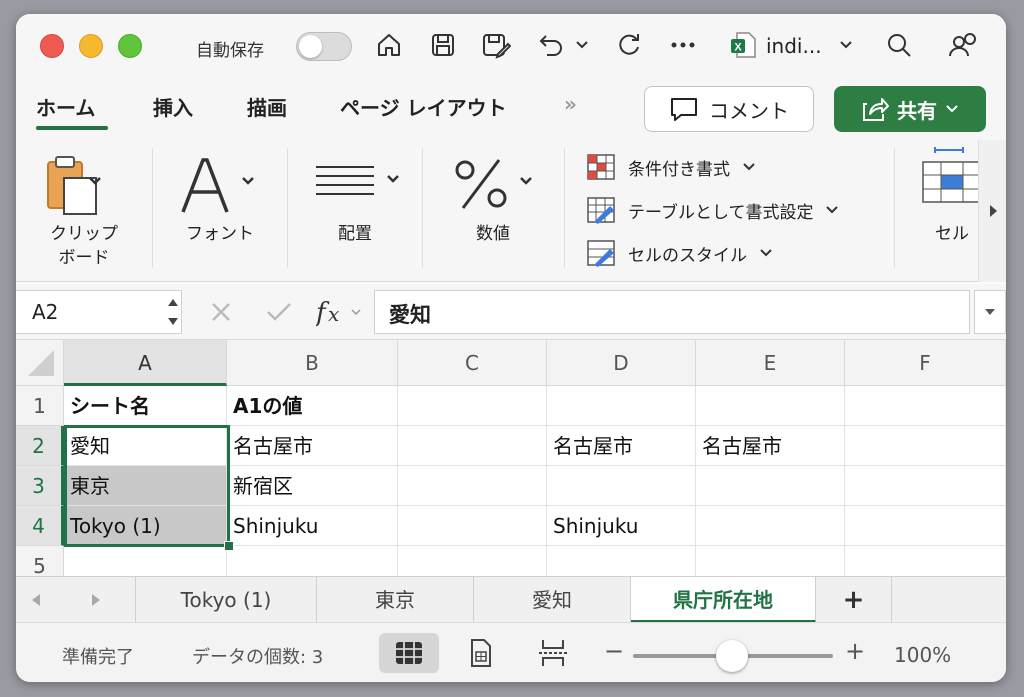 This screenshot has width=1024, height=697. What do you see at coordinates (52, 46) in the screenshot?
I see `close-window-button` at bounding box center [52, 46].